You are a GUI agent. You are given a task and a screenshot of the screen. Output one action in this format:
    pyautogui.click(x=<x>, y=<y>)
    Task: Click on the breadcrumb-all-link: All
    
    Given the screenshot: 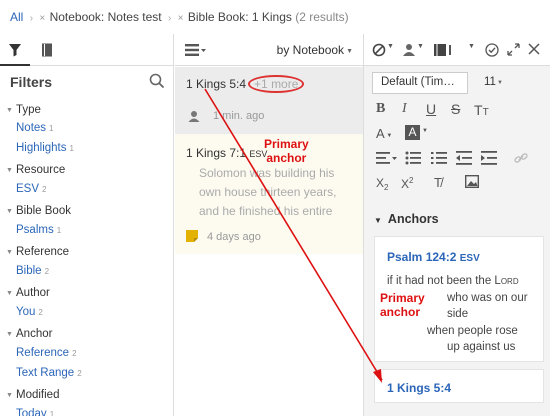 What is the action you would take?
    pyautogui.click(x=16, y=17)
    